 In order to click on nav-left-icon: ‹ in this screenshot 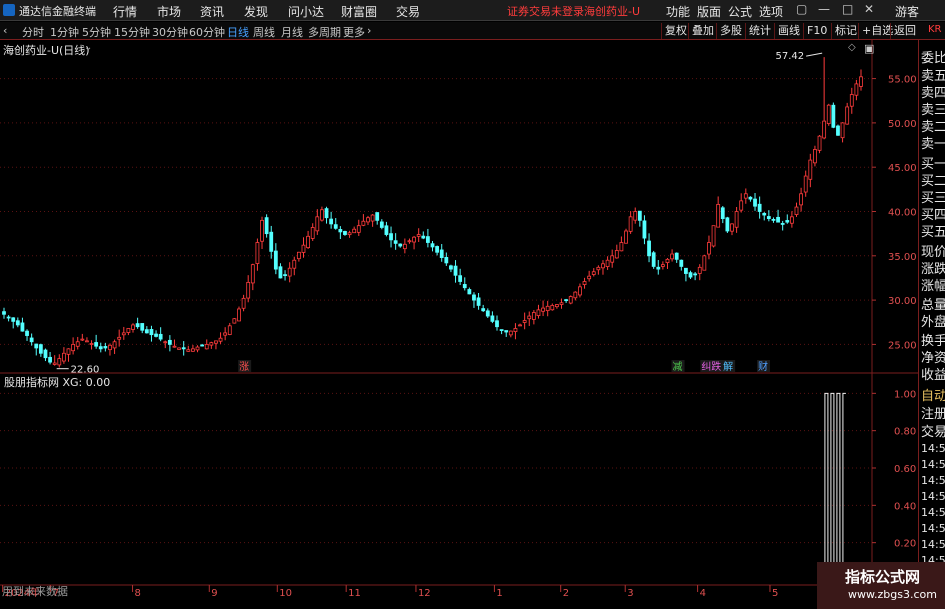, I will do `click(5, 30)`.